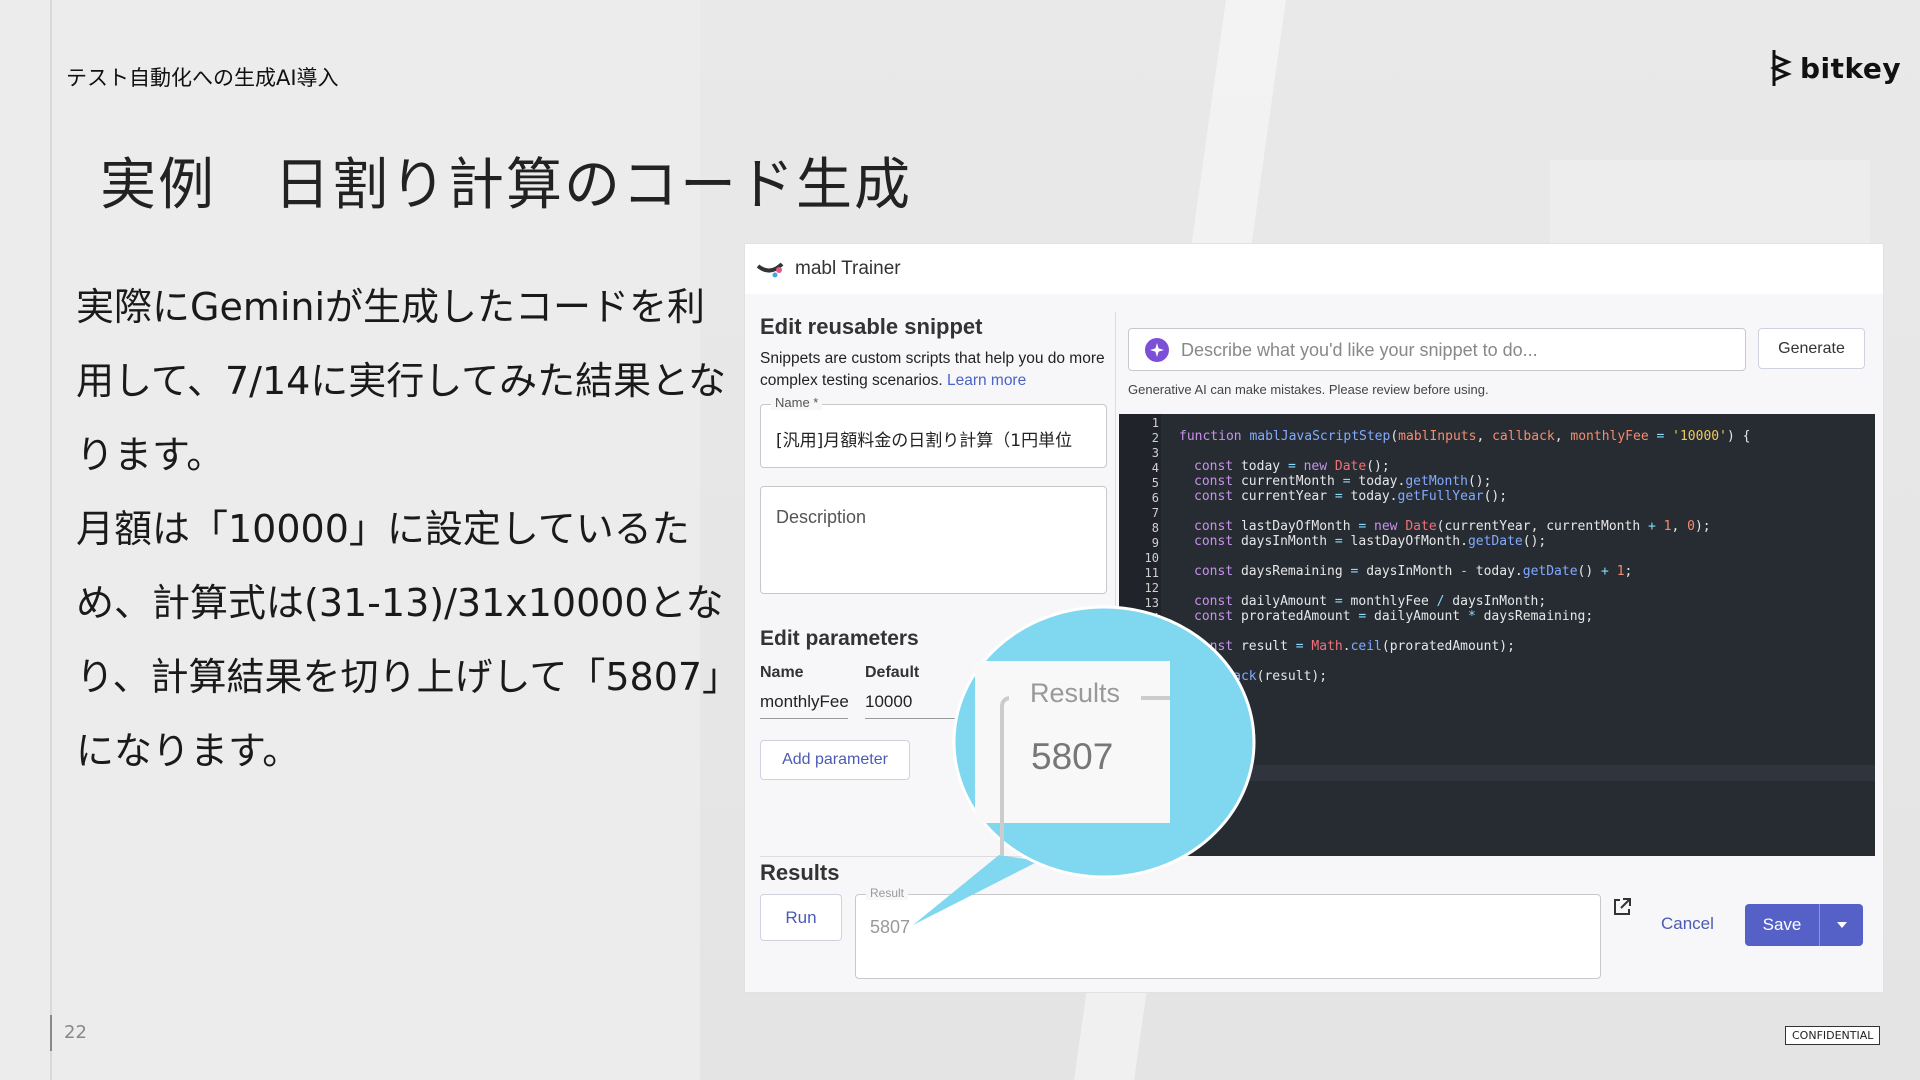 This screenshot has width=1920, height=1080. I want to click on line-number: 10, so click(1151, 558).